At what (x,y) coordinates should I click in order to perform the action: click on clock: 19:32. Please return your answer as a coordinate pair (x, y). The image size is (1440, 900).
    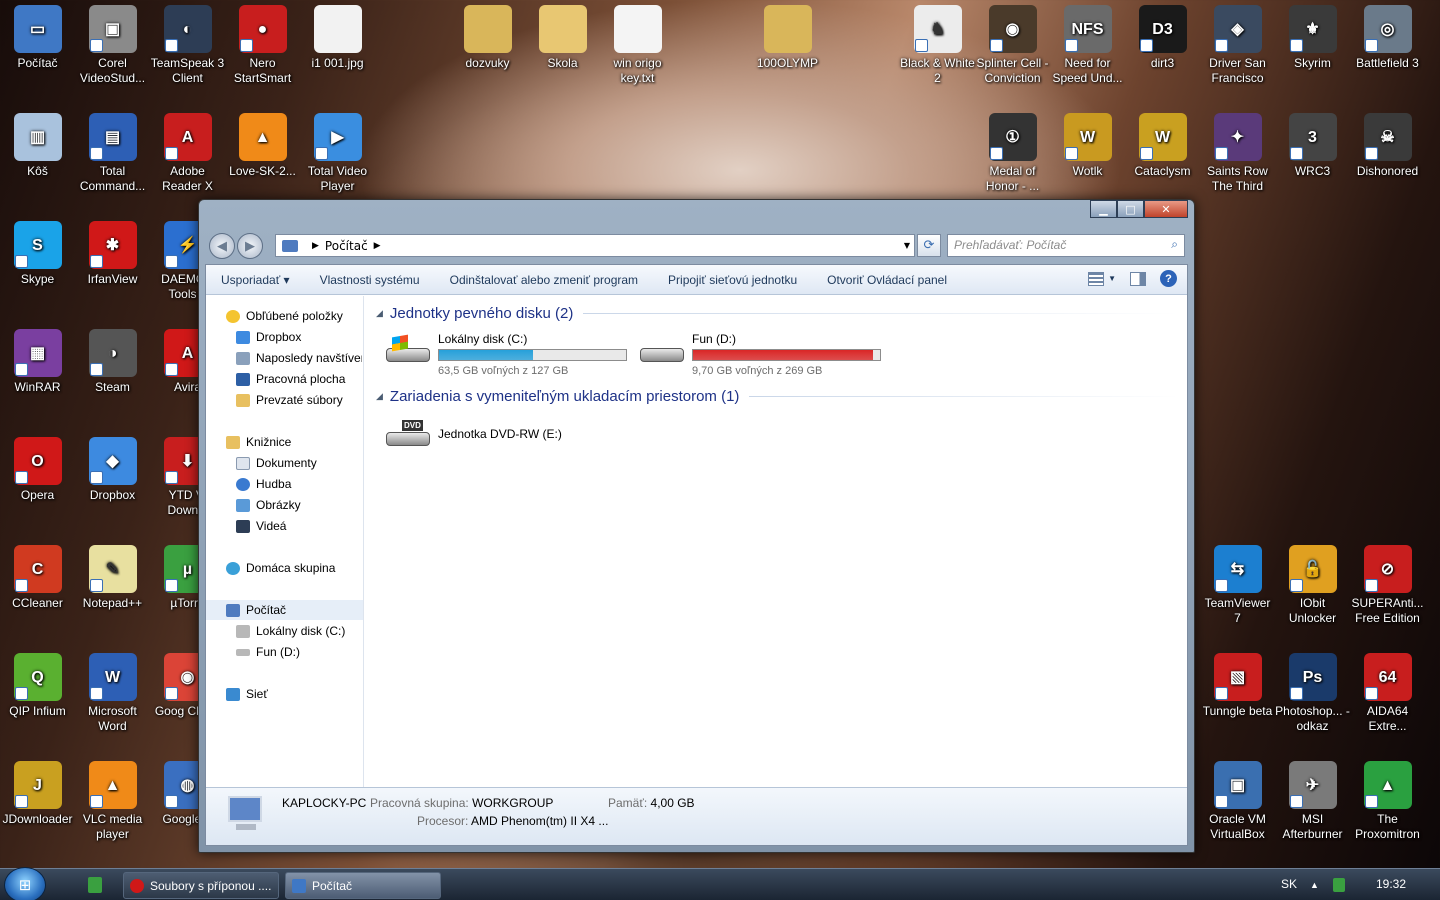
    Looking at the image, I should click on (1391, 884).